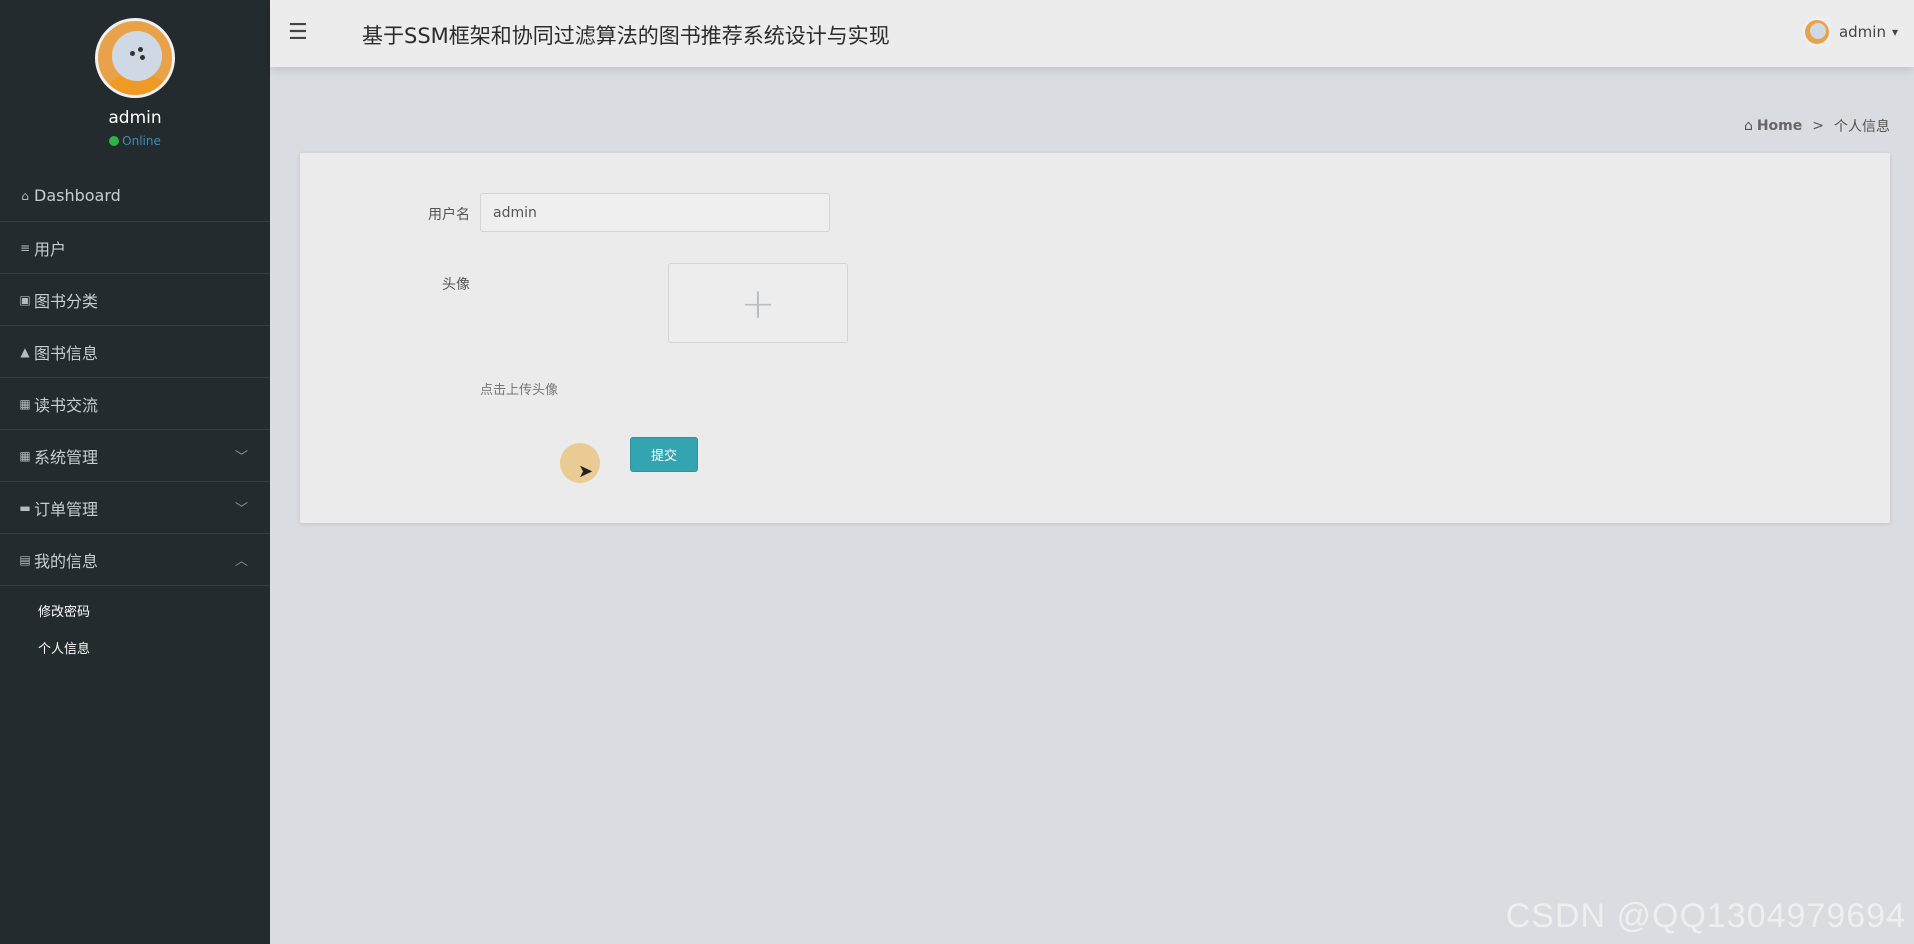 This screenshot has width=1914, height=944. I want to click on page-title: 基于SSM框架和协同过滤算法的图书推荐系统设计与实现, so click(626, 36).